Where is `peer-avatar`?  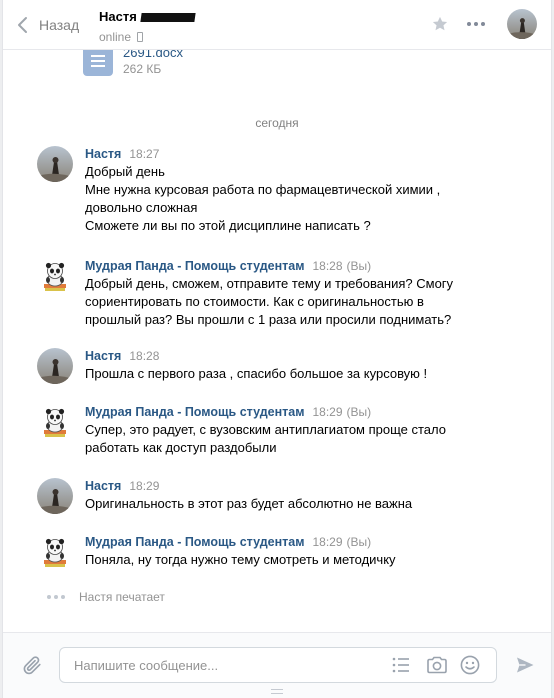
peer-avatar is located at coordinates (522, 24).